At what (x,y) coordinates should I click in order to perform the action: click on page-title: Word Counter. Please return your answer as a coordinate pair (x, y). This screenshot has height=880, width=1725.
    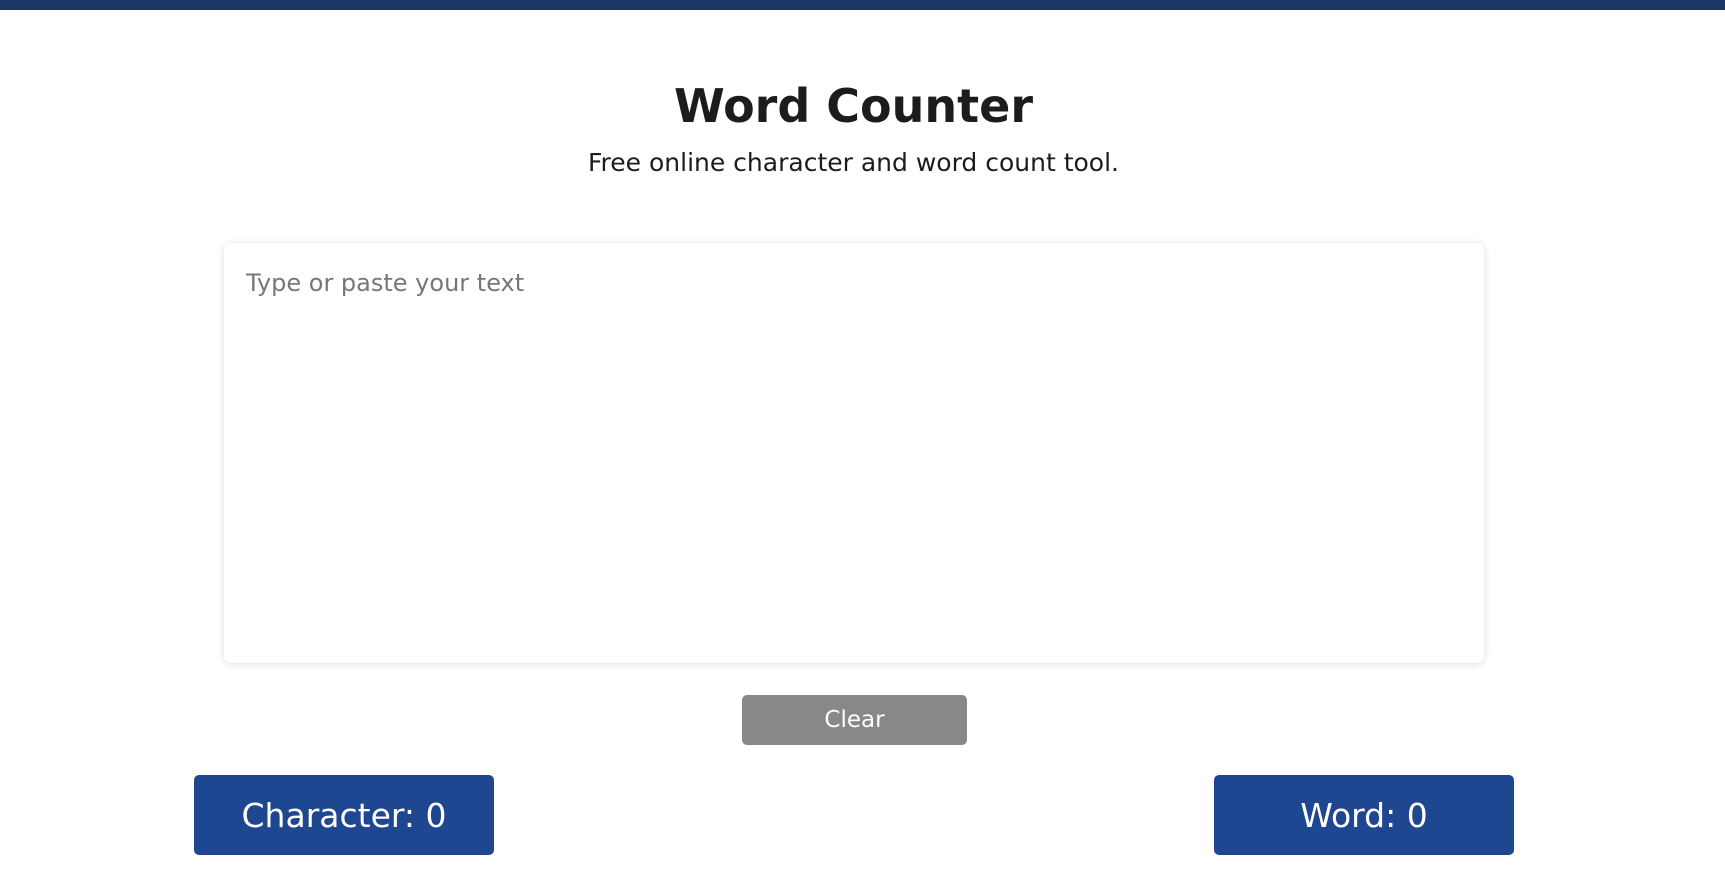
    Looking at the image, I should click on (853, 106).